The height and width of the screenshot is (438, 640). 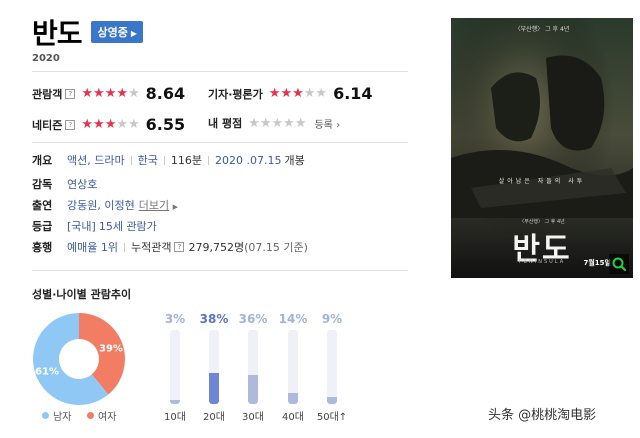 I want to click on pie-label: 39%, so click(x=111, y=348).